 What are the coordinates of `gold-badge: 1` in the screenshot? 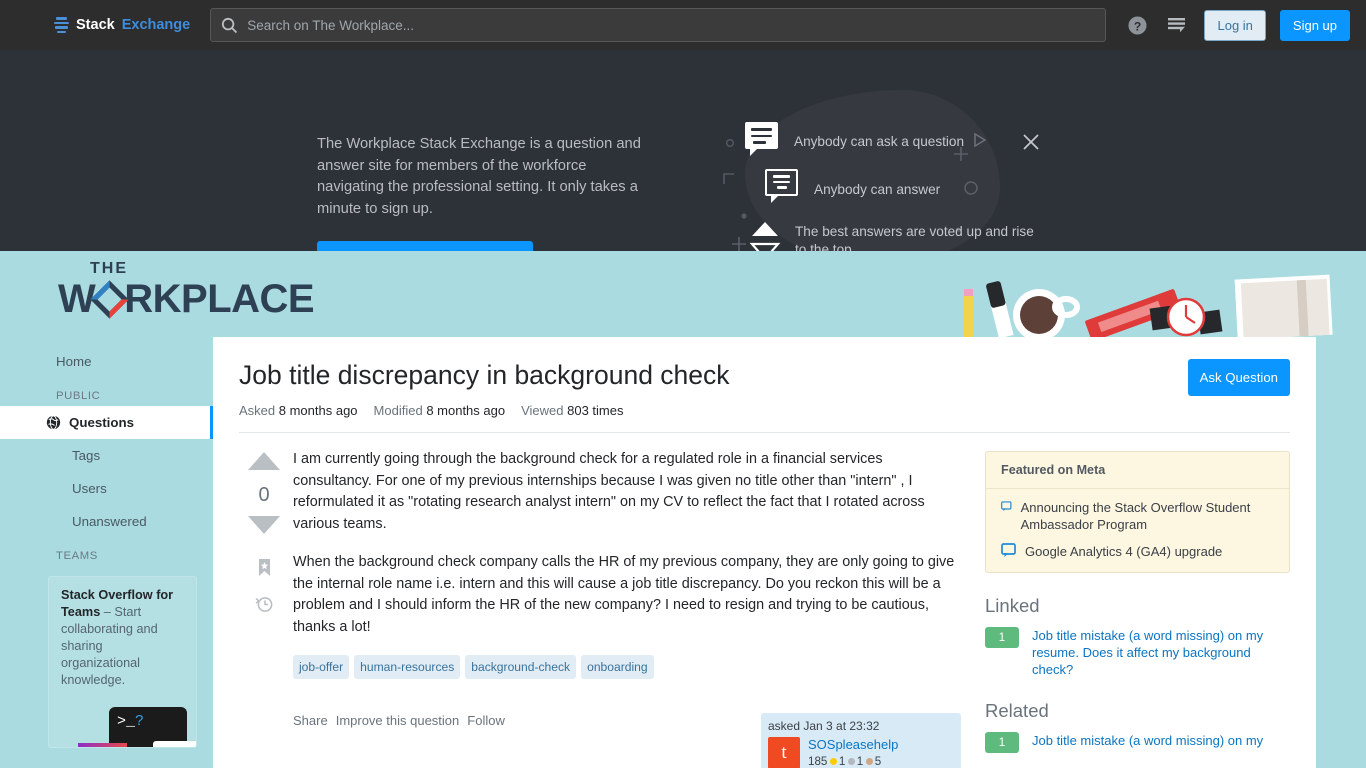 It's located at (837, 761).